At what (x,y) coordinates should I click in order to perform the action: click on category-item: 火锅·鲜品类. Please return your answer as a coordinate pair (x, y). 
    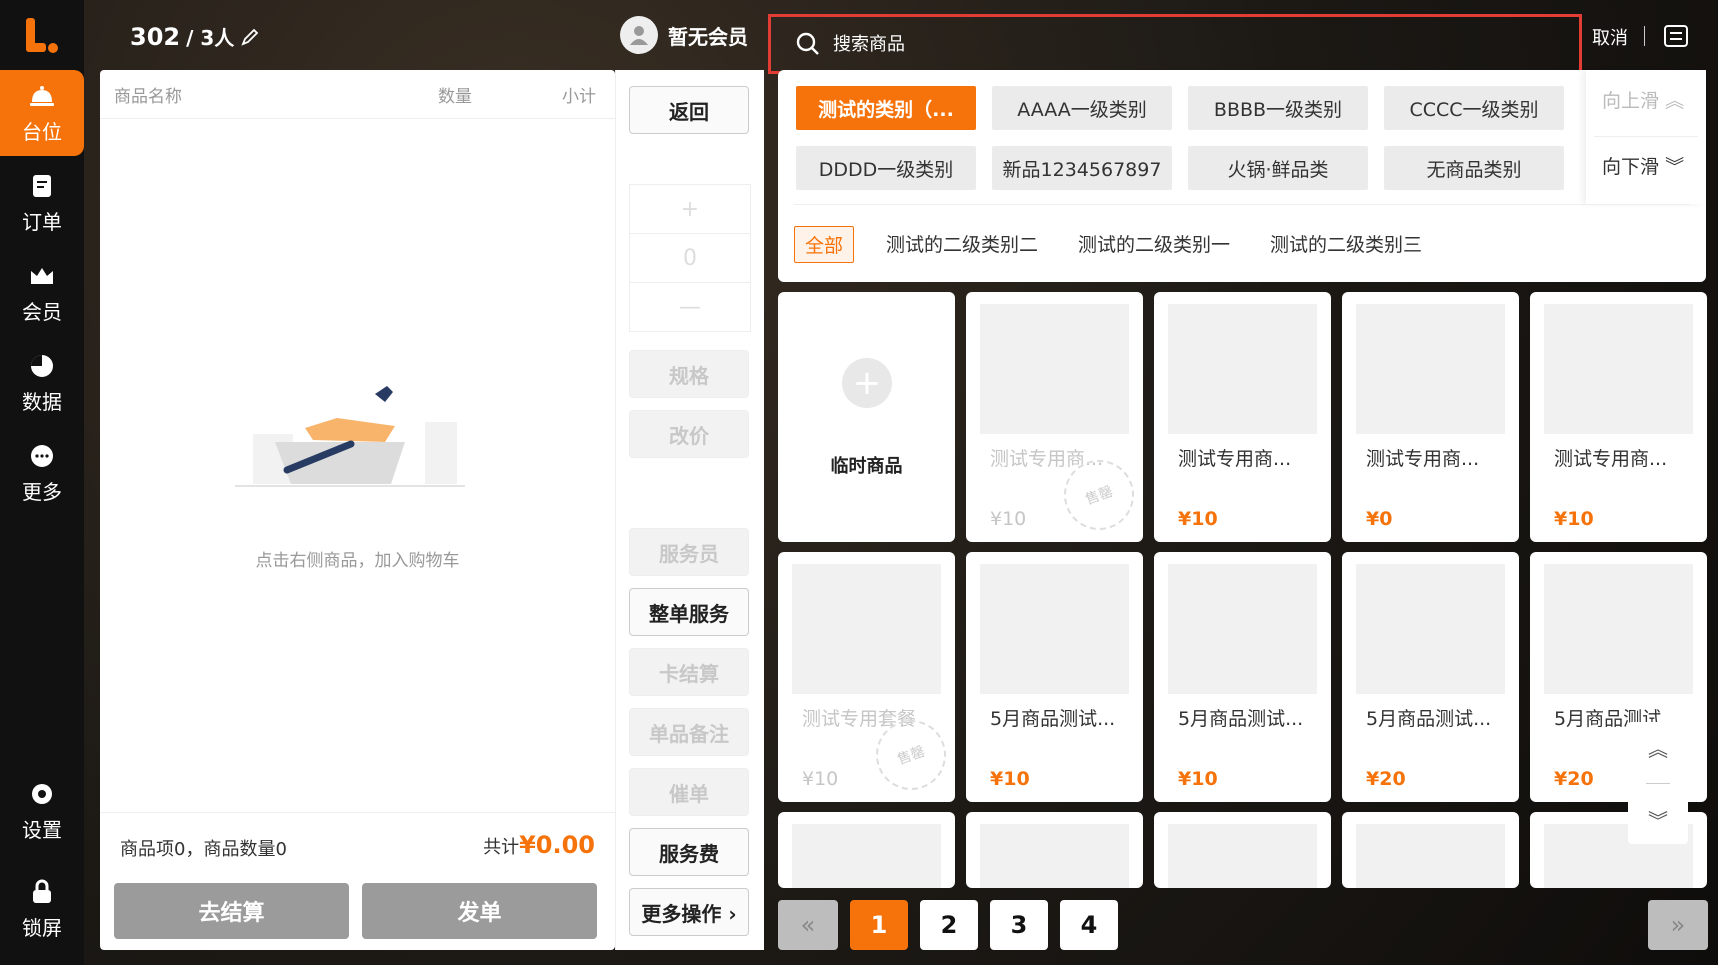
    Looking at the image, I should click on (1278, 168).